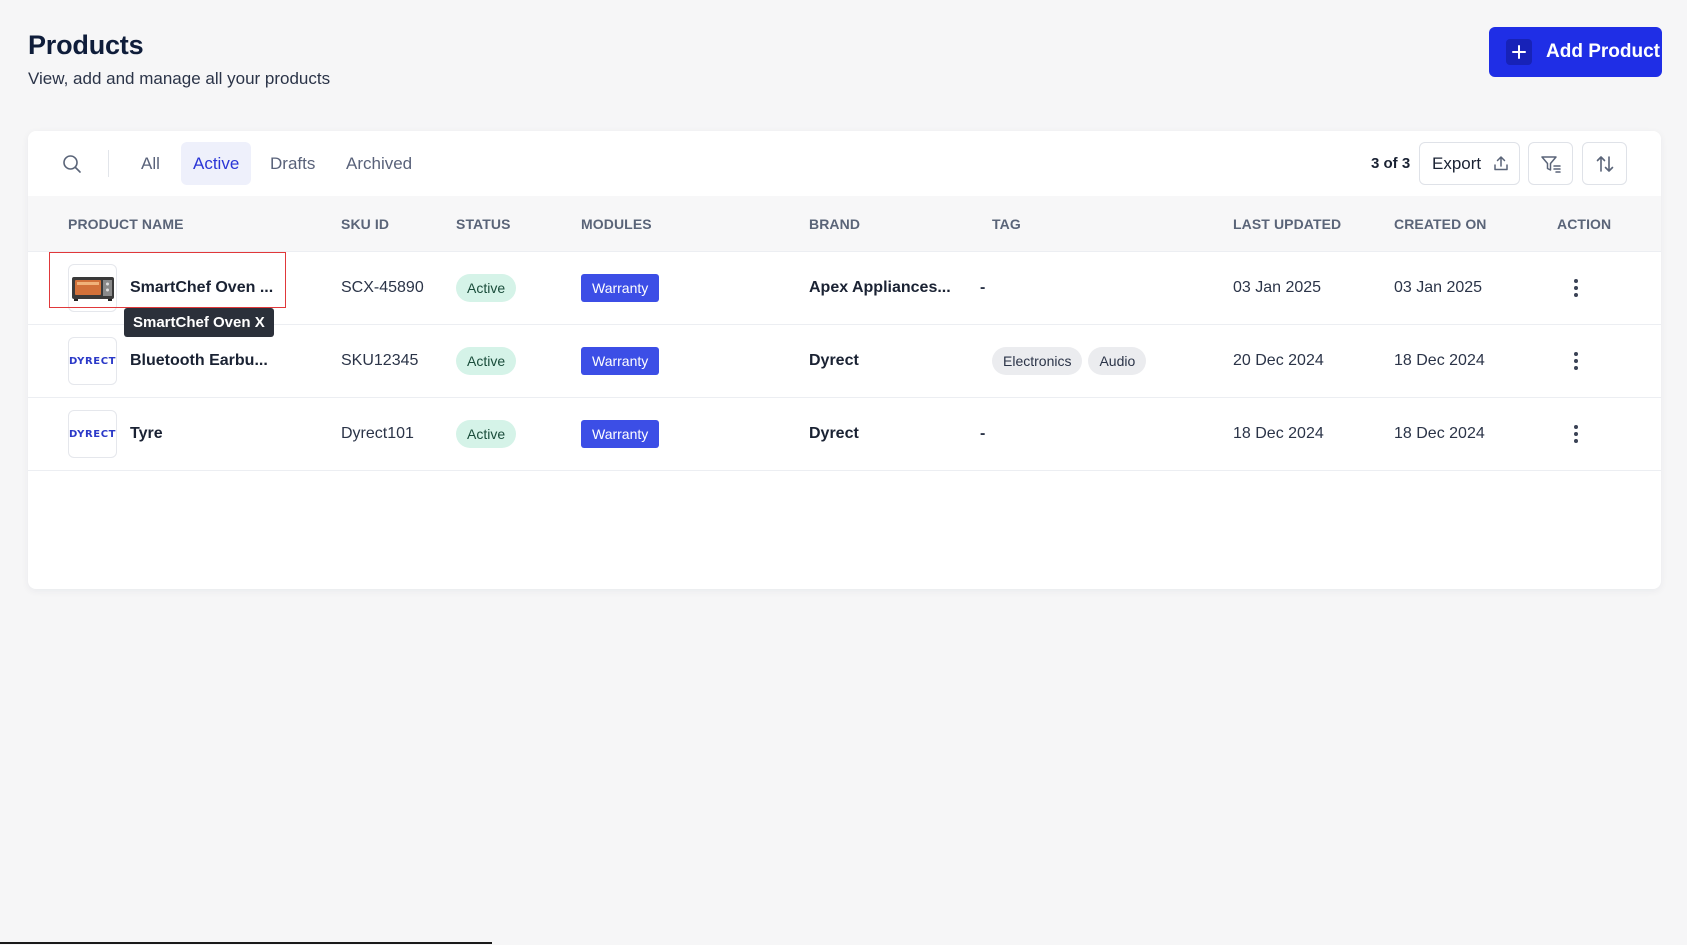  What do you see at coordinates (1278, 433) in the screenshot?
I see `last-updated: 18 Dec 2024` at bounding box center [1278, 433].